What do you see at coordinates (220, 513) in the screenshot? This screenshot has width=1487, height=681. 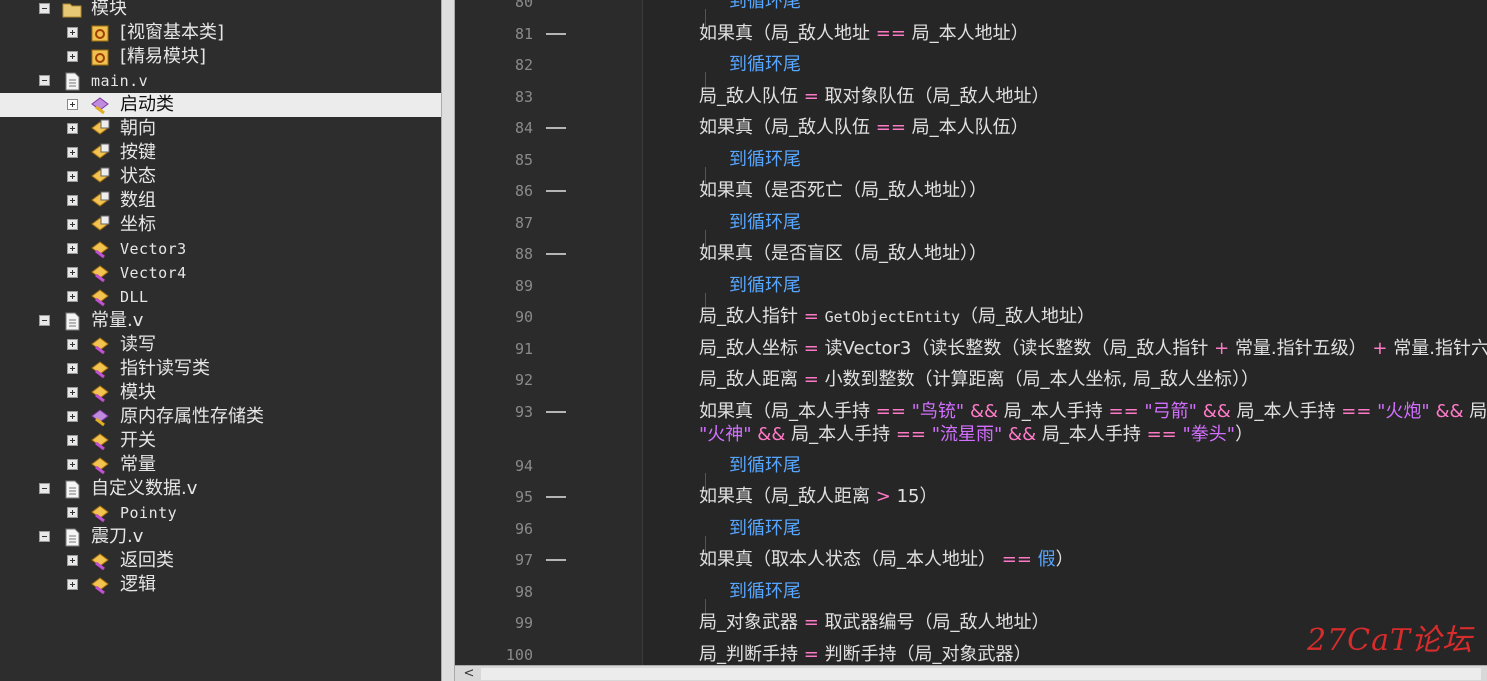 I see `tree-node-pointy: Pointy` at bounding box center [220, 513].